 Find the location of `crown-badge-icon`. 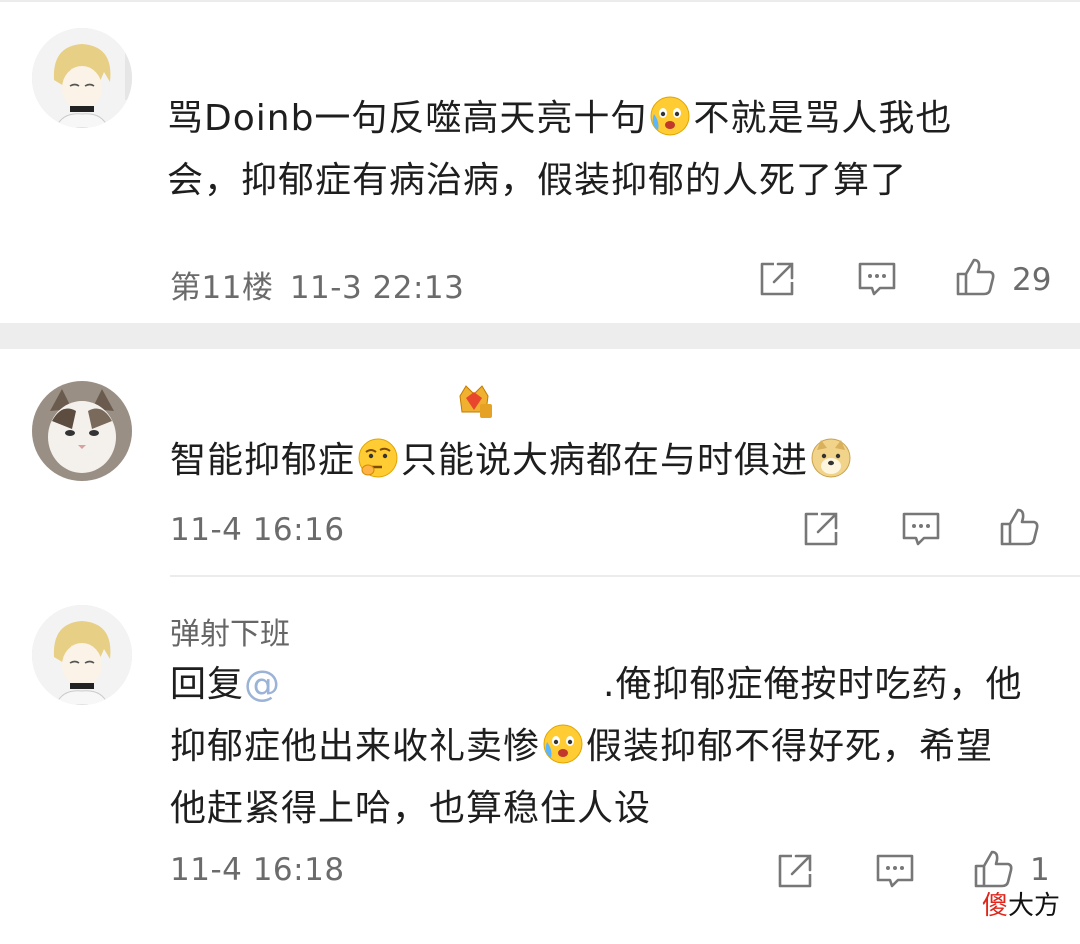

crown-badge-icon is located at coordinates (474, 400).